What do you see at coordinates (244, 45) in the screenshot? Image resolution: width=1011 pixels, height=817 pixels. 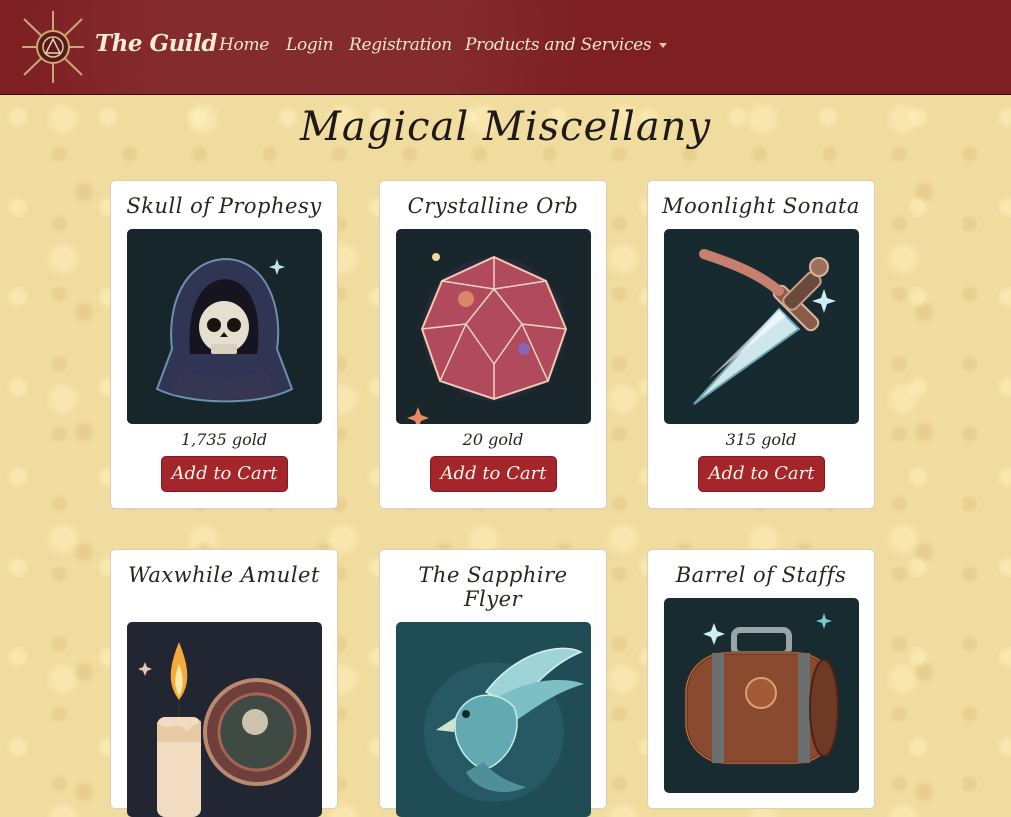 I see `nav-home-link: Home` at bounding box center [244, 45].